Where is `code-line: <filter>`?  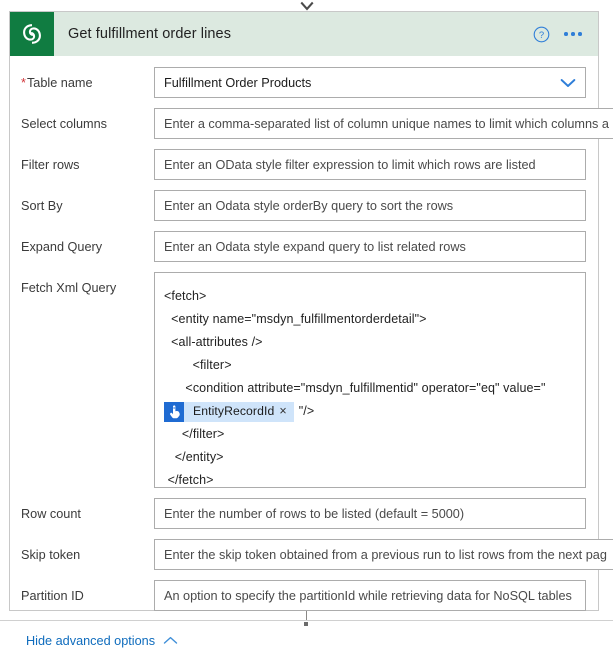
code-line: <filter> is located at coordinates (198, 365).